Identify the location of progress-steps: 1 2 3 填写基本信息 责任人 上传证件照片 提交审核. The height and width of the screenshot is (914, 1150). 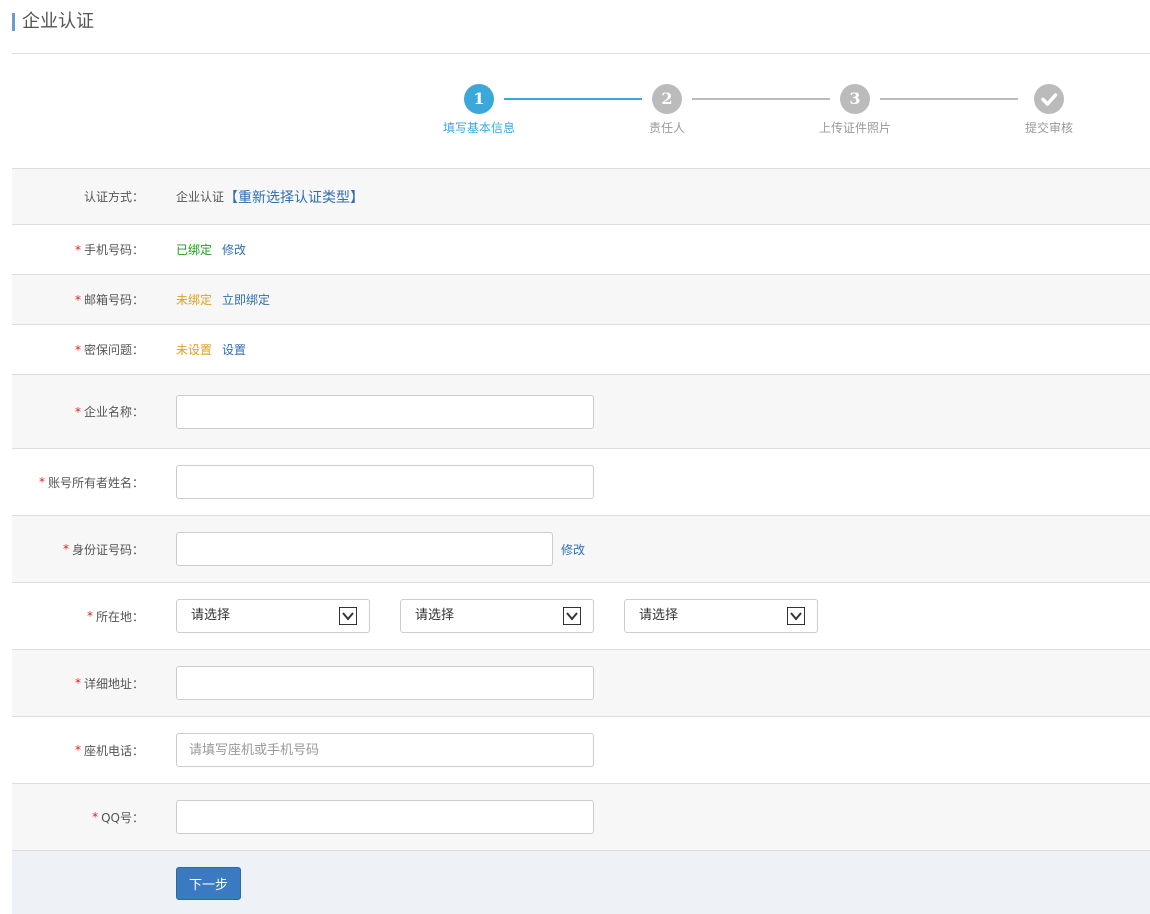
(575, 114).